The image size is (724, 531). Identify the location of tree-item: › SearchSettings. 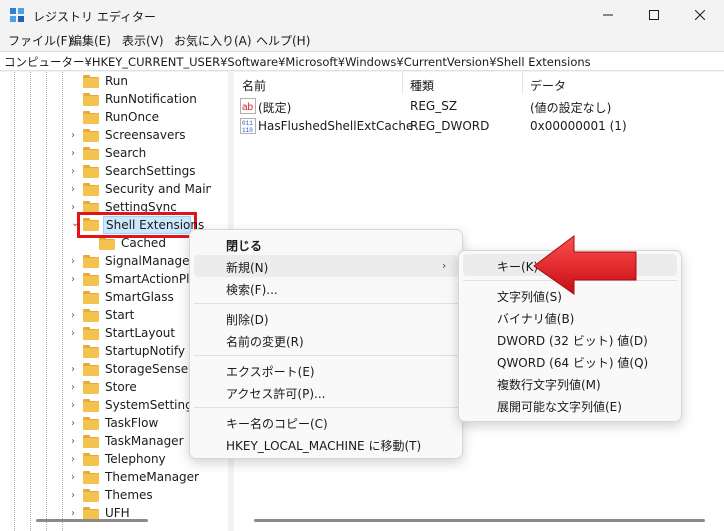
(114, 172).